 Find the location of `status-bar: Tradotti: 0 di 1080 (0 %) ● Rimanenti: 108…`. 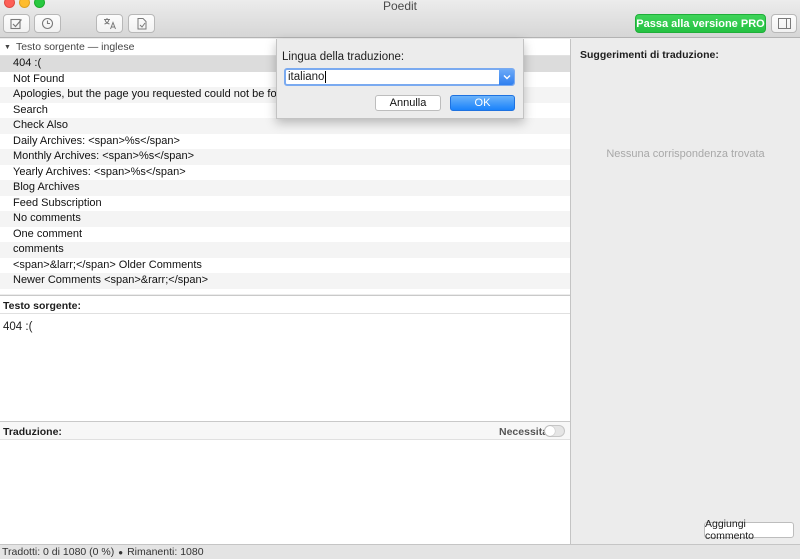

status-bar: Tradotti: 0 di 1080 (0 %) ● Rimanenti: 108… is located at coordinates (400, 551).